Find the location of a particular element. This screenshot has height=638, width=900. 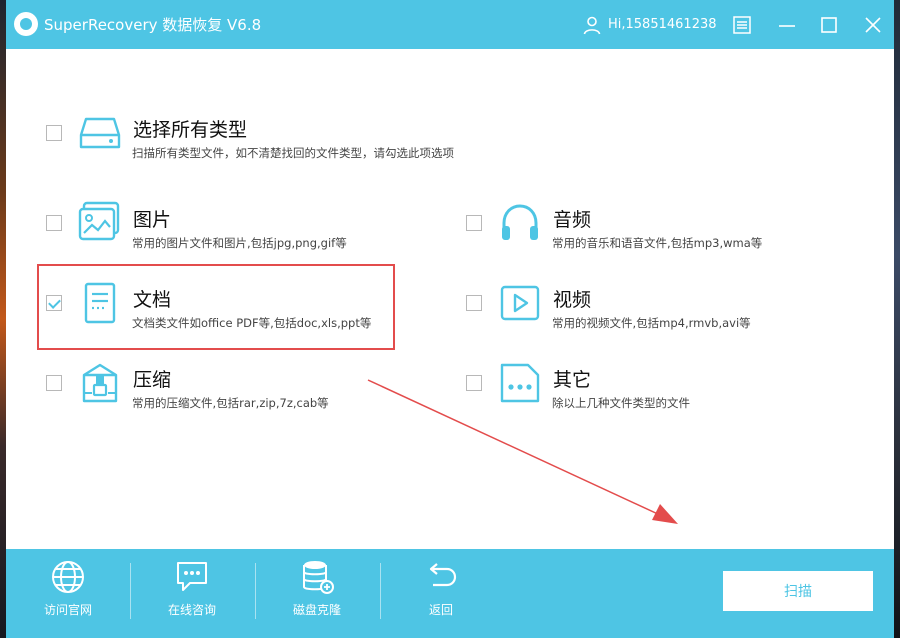

option-other: 其它 除以上几种文件类型的文件 is located at coordinates (666, 385).